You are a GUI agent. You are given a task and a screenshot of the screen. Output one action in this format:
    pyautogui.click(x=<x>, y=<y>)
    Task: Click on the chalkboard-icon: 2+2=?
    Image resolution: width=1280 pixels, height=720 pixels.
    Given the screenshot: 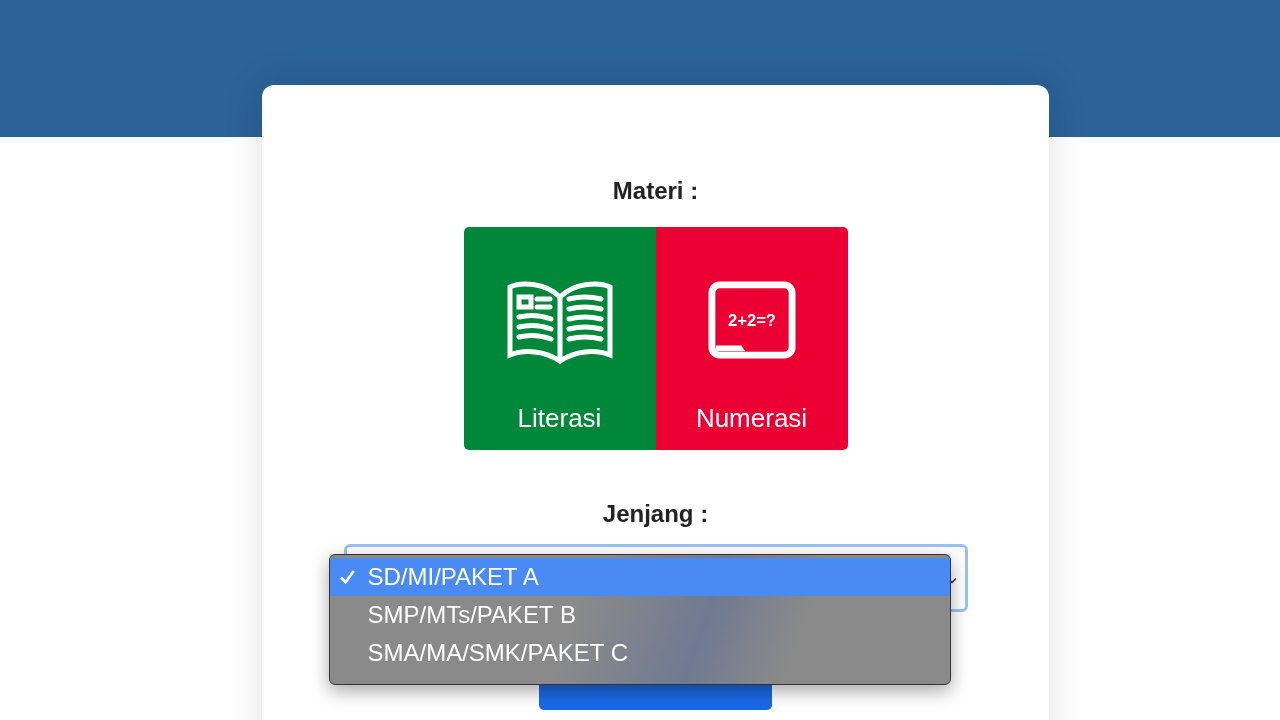 What is the action you would take?
    pyautogui.click(x=751, y=320)
    